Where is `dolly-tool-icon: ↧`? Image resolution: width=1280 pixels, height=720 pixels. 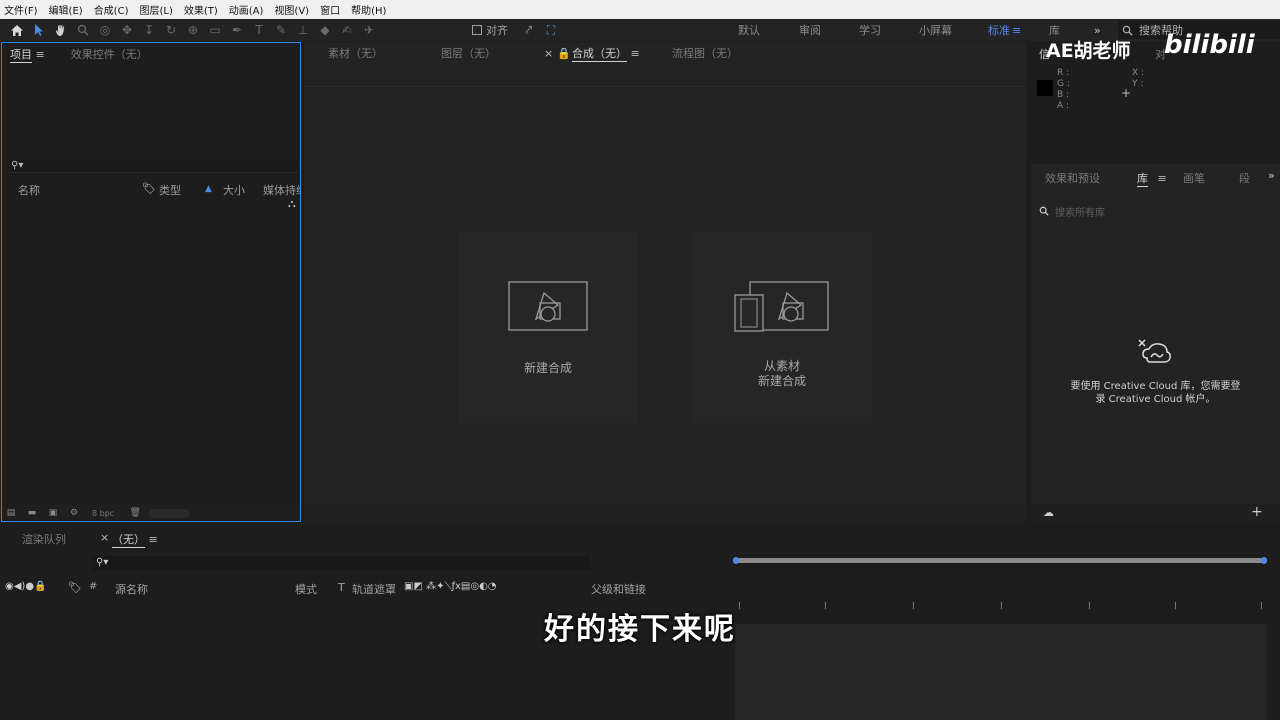 dolly-tool-icon: ↧ is located at coordinates (149, 30).